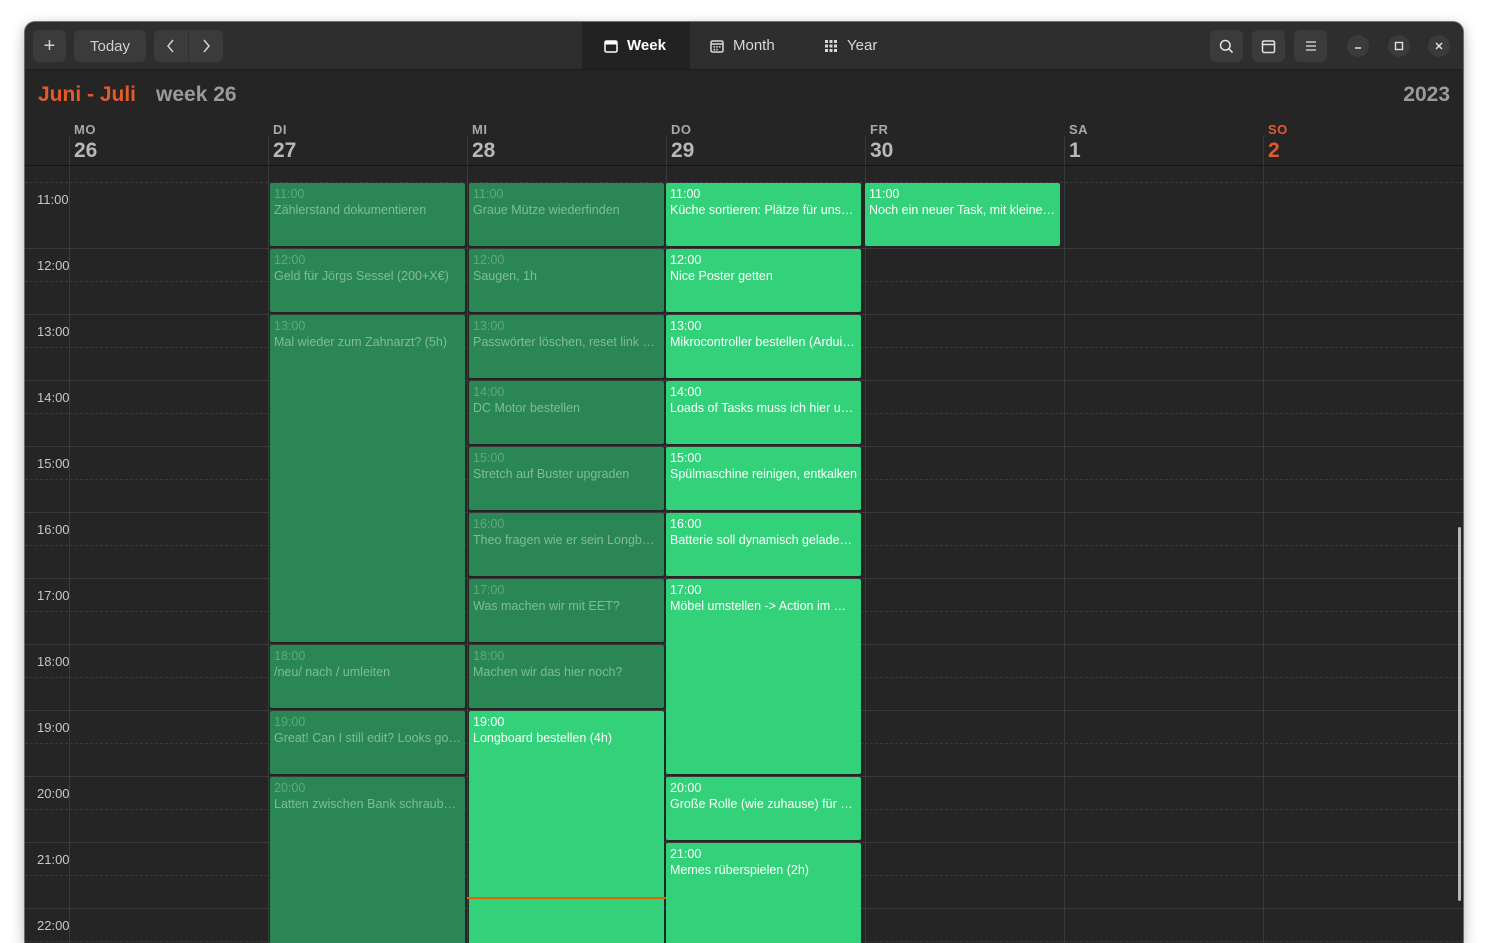  I want to click on event-card: 17:00 Was machen wir mit EET?, so click(566, 610).